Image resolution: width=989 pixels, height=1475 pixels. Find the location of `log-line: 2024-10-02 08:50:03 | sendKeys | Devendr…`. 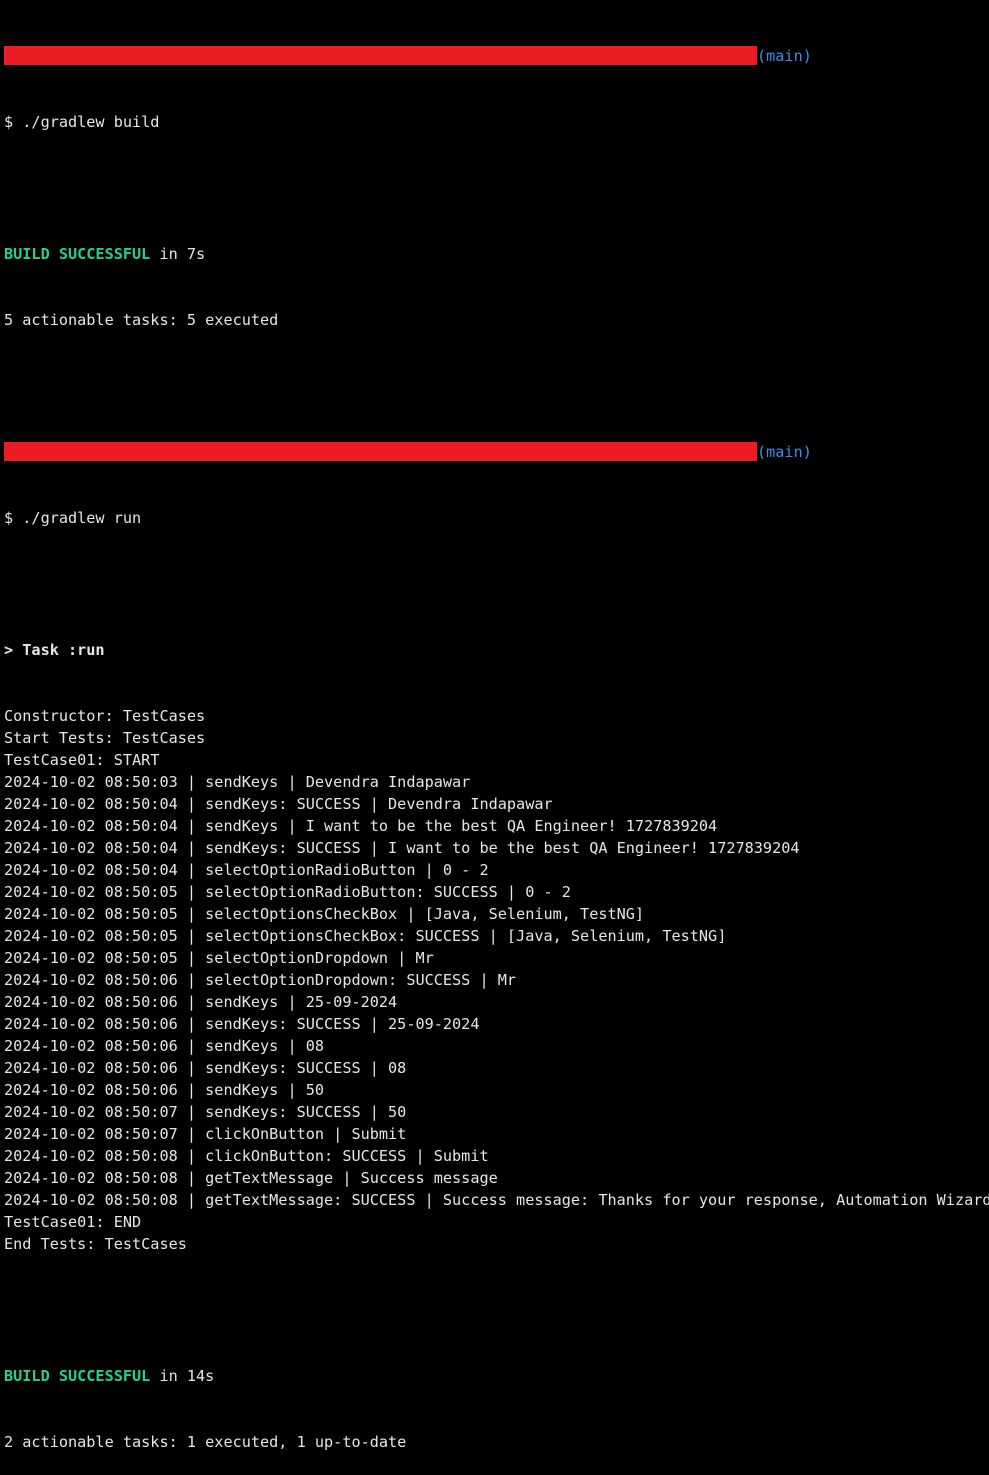

log-line: 2024-10-02 08:50:03 | sendKeys | Devendr… is located at coordinates (237, 782).